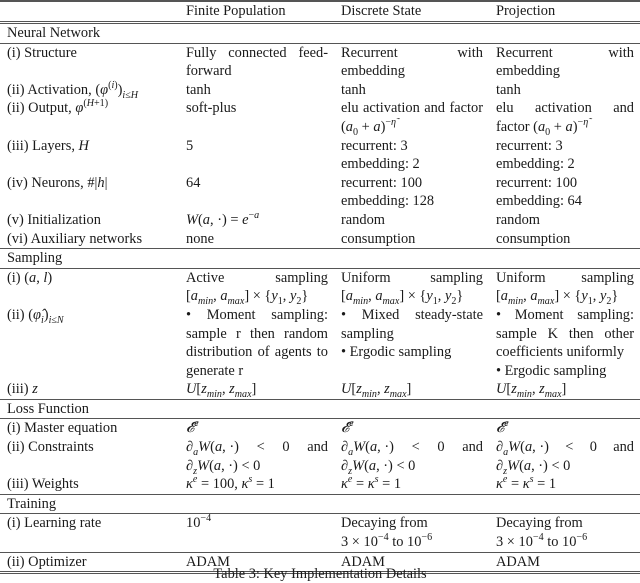  Describe the element at coordinates (223, 219) in the screenshot. I see `cell-finite-population: W(a, ·) = e−a` at that location.